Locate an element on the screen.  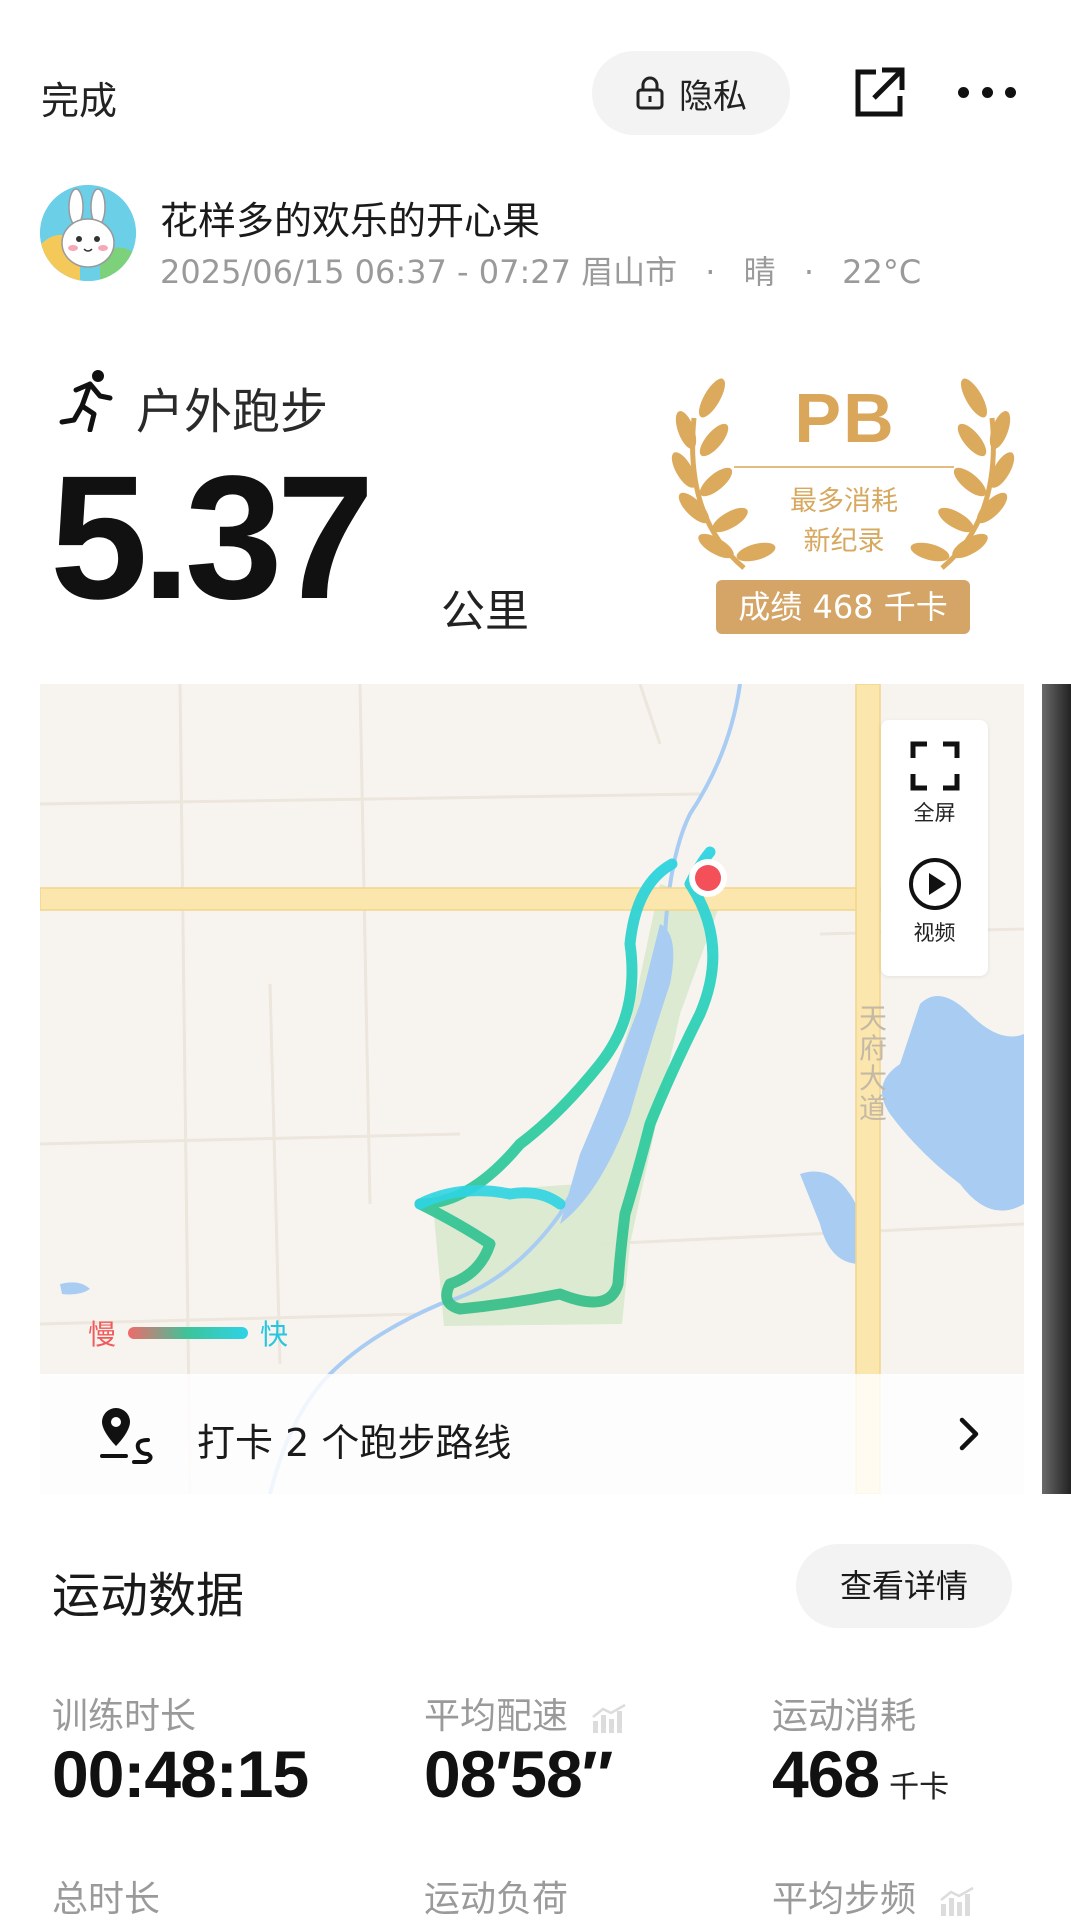
route-pin-icon is located at coordinates (126, 1436).